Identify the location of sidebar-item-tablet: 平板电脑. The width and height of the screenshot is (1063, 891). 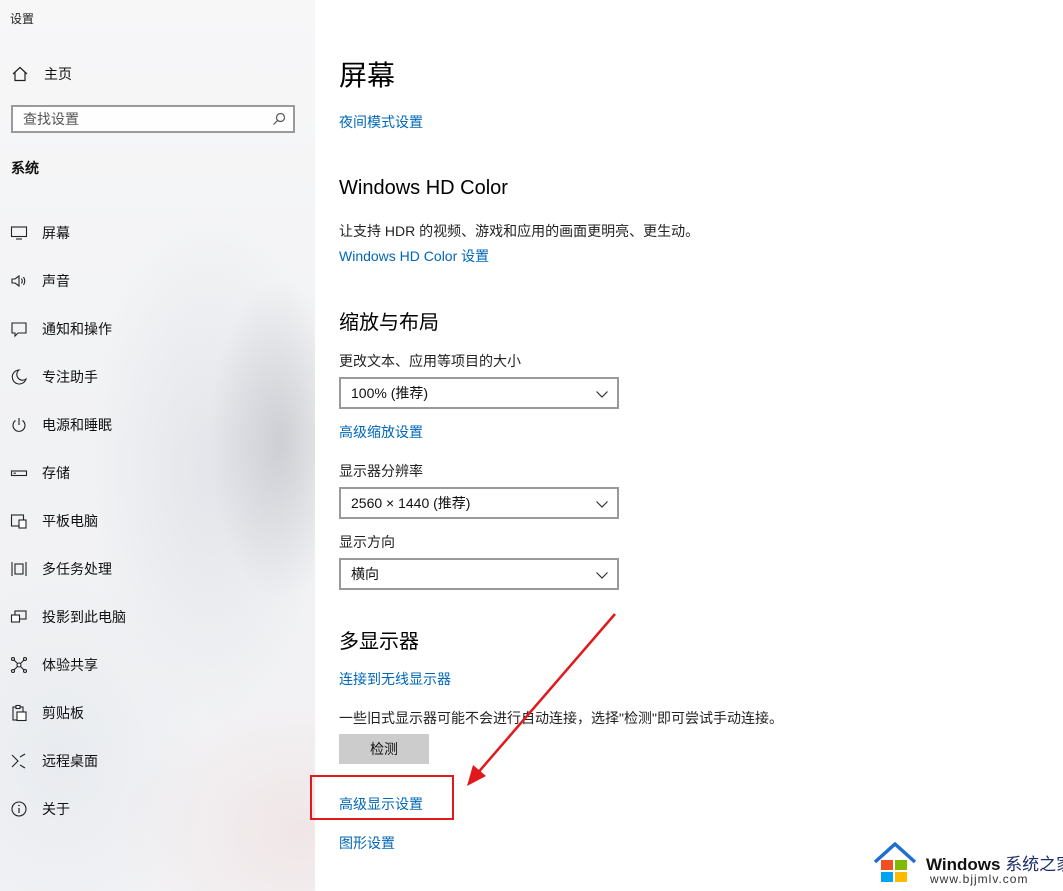
(157, 521).